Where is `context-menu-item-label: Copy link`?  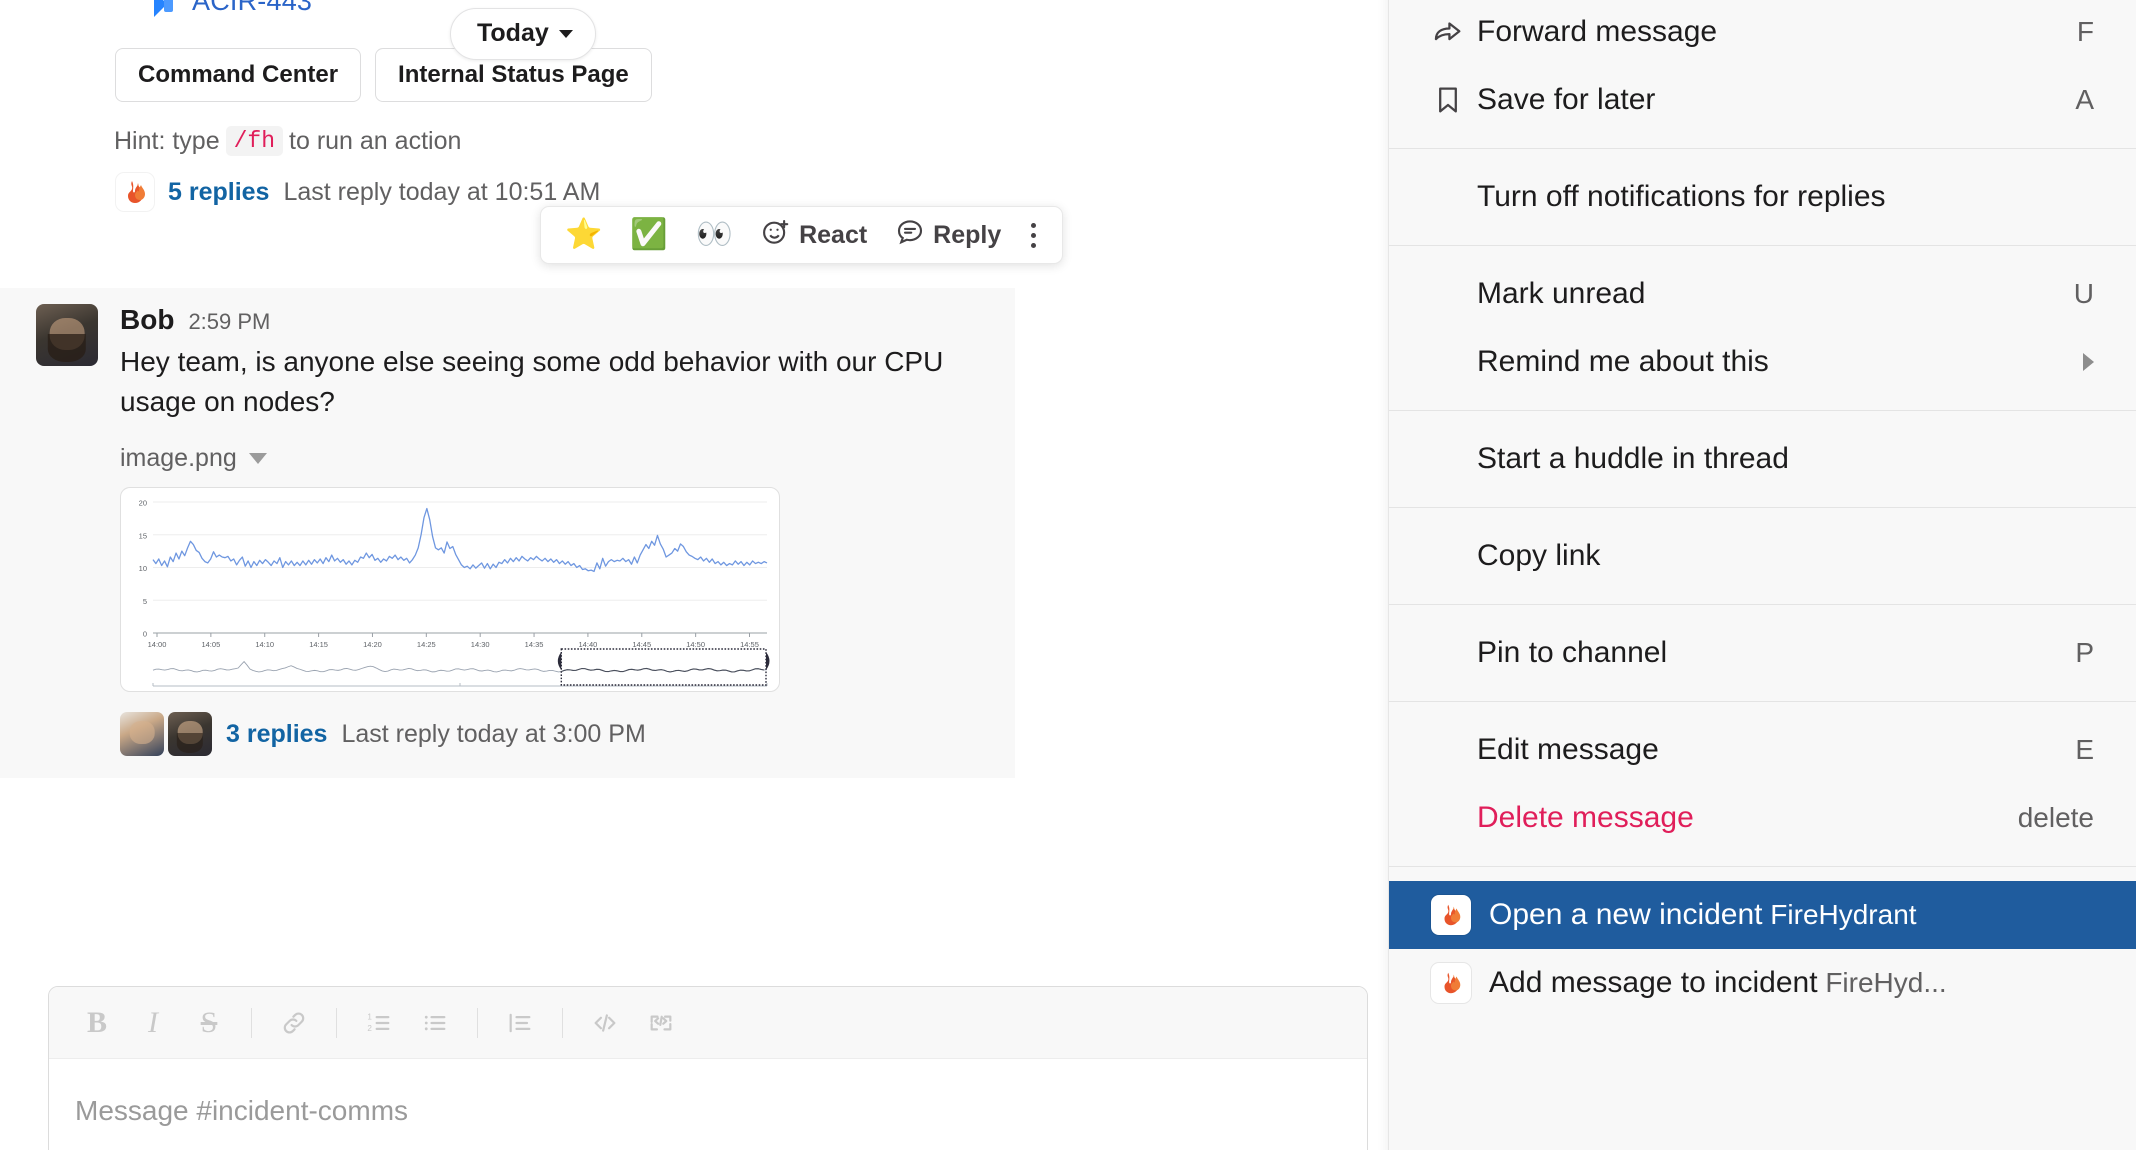
context-menu-item-label: Copy link is located at coordinates (1539, 555).